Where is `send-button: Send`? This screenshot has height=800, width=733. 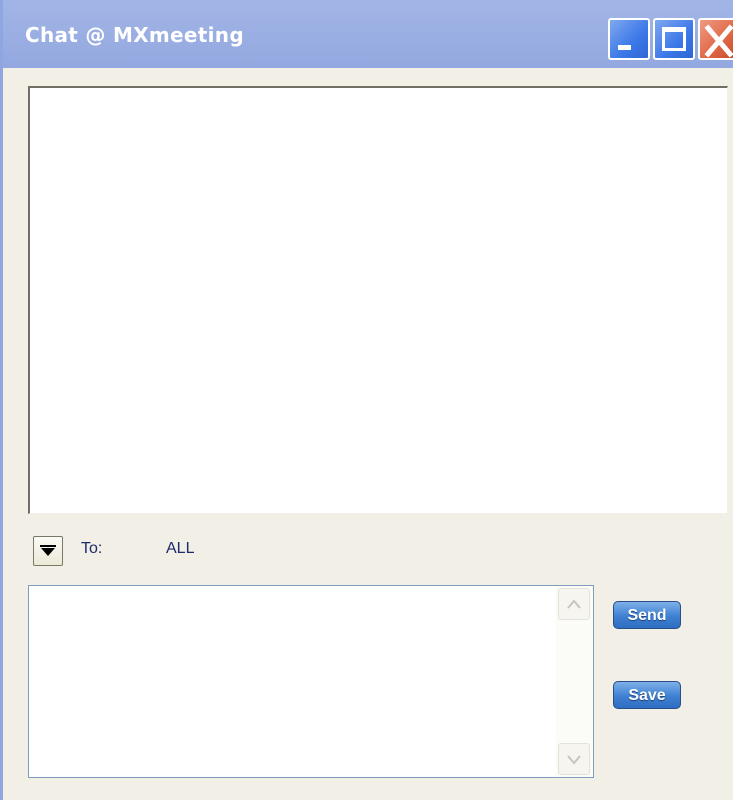 send-button: Send is located at coordinates (647, 615).